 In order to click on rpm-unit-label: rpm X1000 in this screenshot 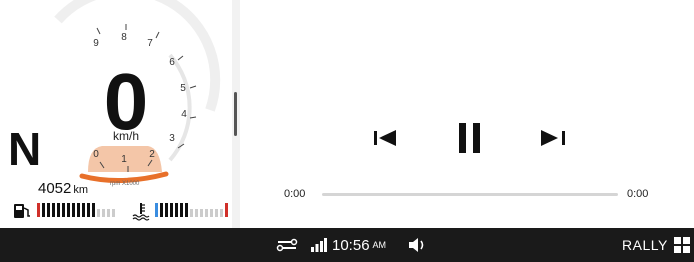, I will do `click(125, 184)`.